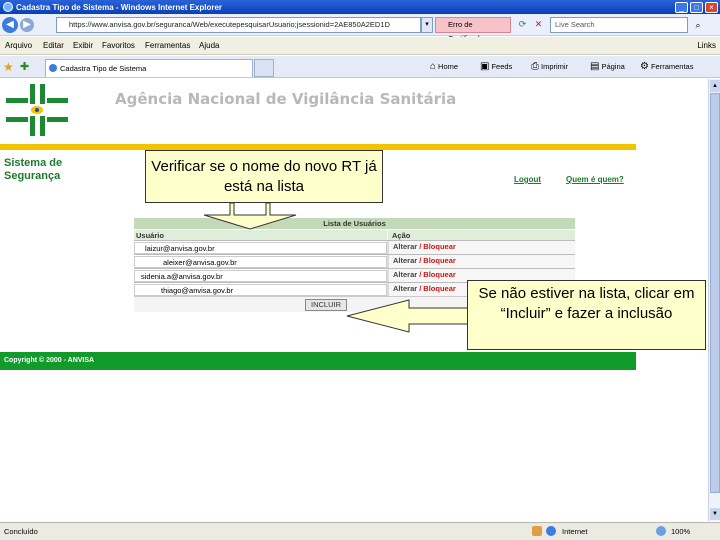 This screenshot has height=540, width=720. I want to click on user-email: aleixer@anvisa.gov.br, so click(260, 262).